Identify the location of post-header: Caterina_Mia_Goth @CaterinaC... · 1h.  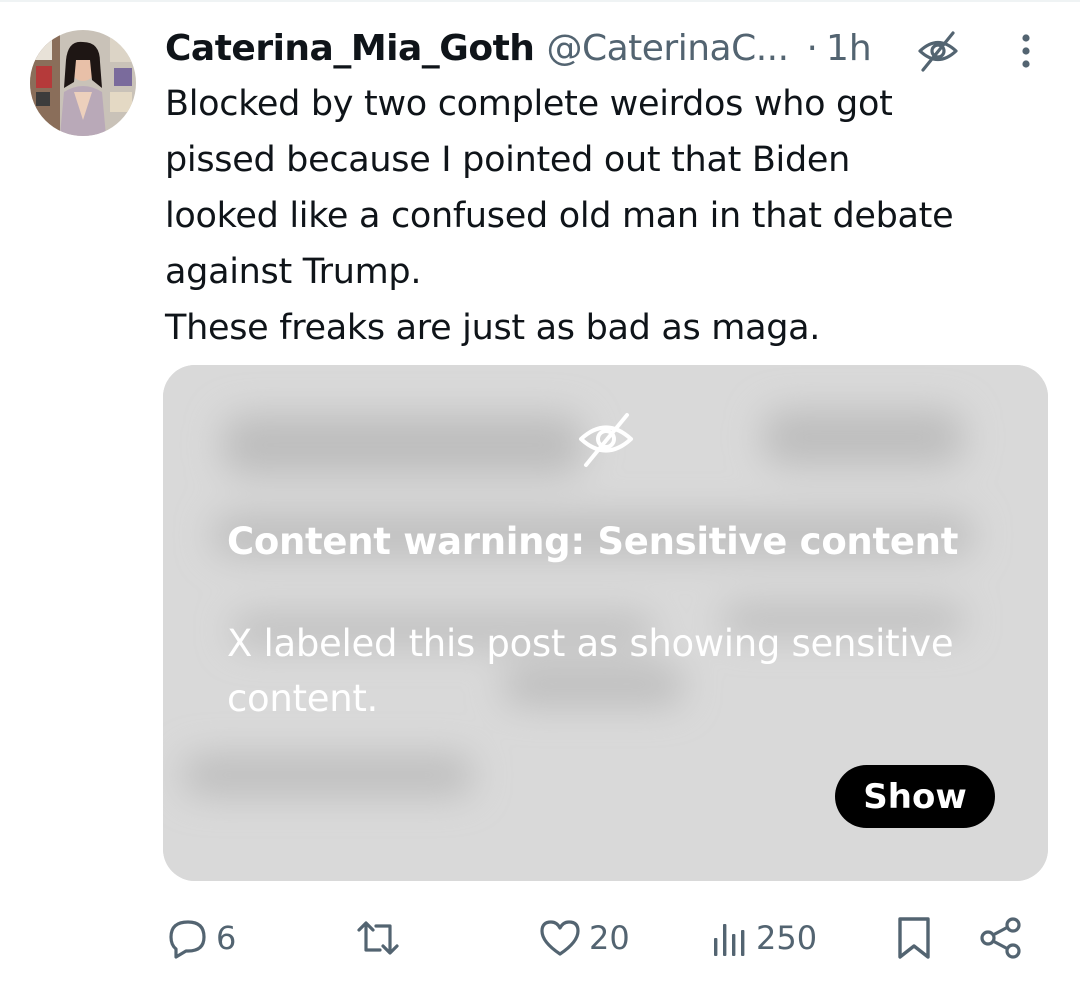
(518, 48).